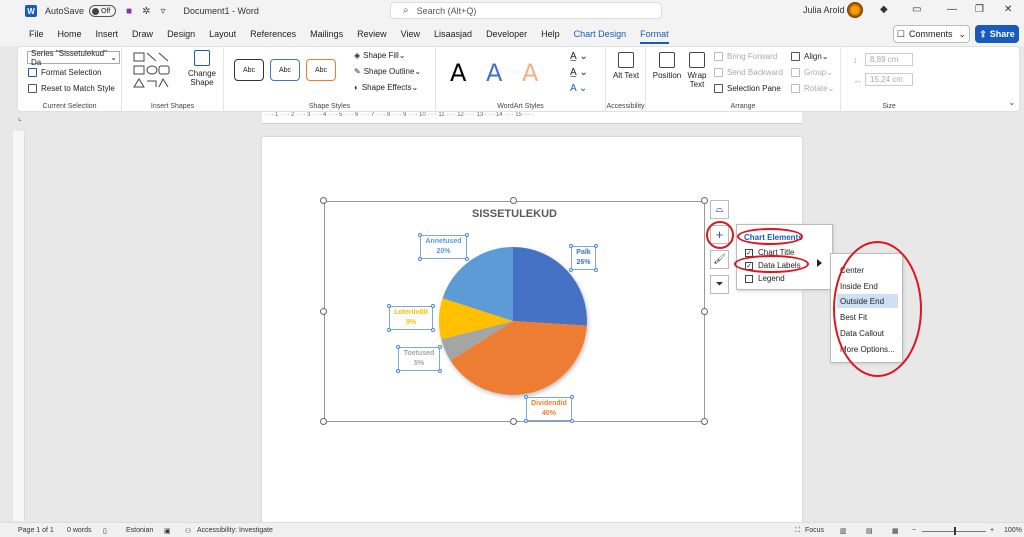 The image size is (1024, 537). Describe the element at coordinates (235, 530) in the screenshot. I see `accessibility-status: Accessibility: Investigate` at that location.